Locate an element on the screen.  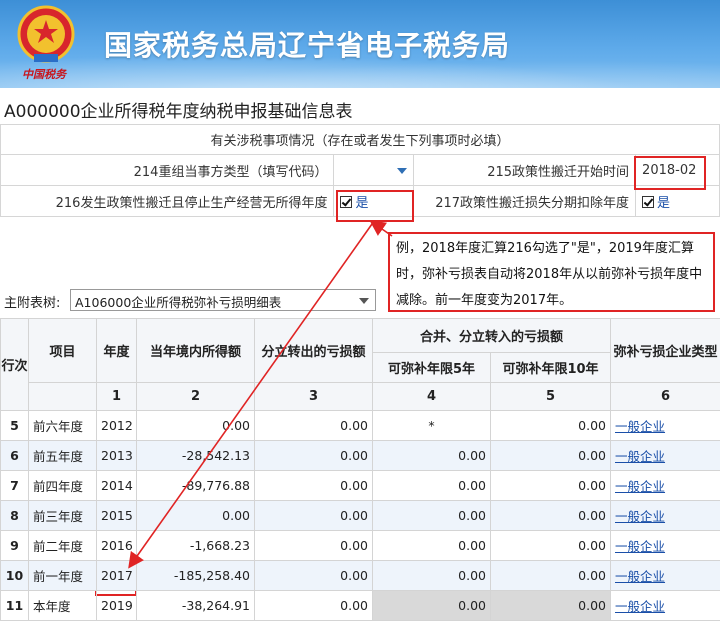
header-row-no: 行次 is located at coordinates (14, 364).